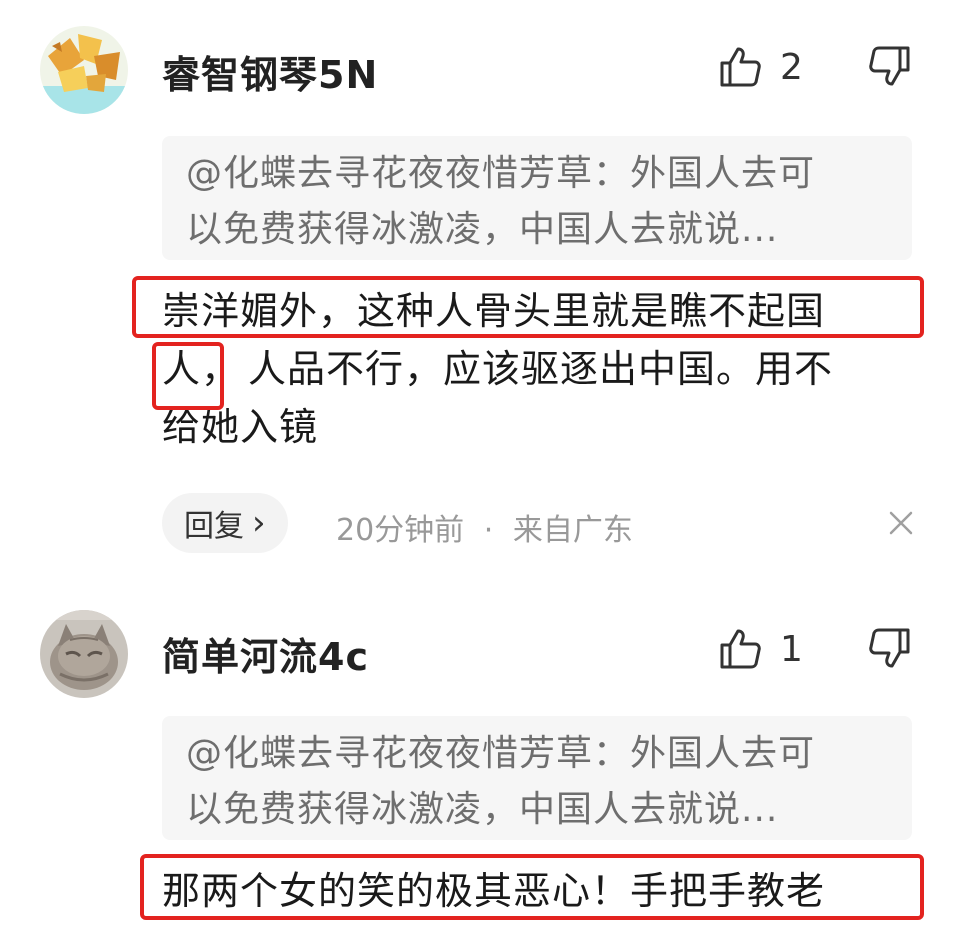 The width and height of the screenshot is (966, 932). I want to click on like-count: 2, so click(791, 67).